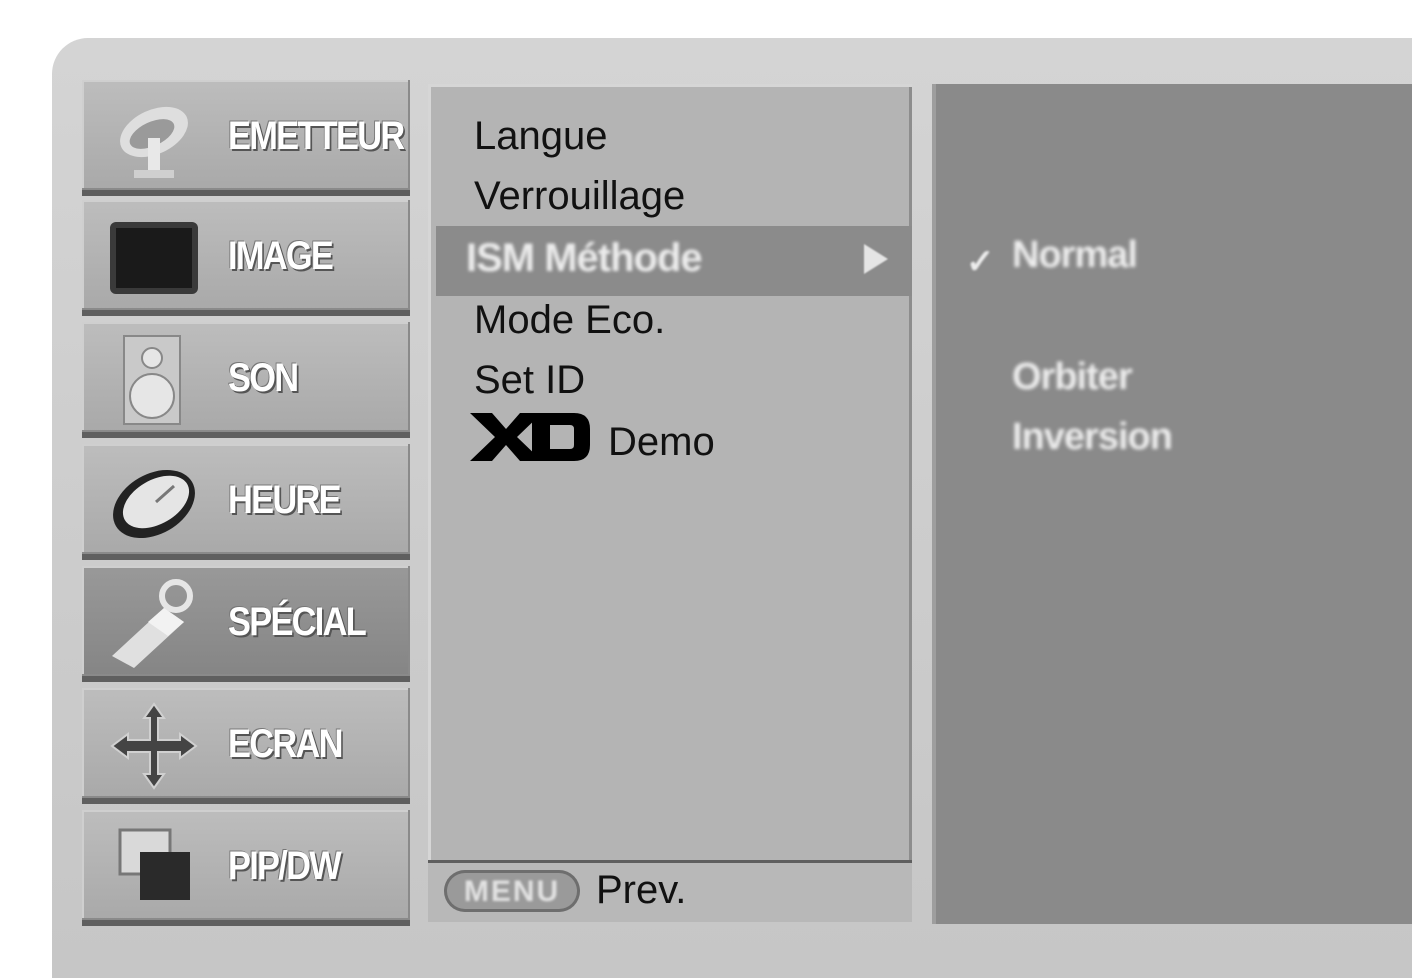 The image size is (1412, 978). I want to click on menu-item-demo-label: Demo, so click(661, 442).